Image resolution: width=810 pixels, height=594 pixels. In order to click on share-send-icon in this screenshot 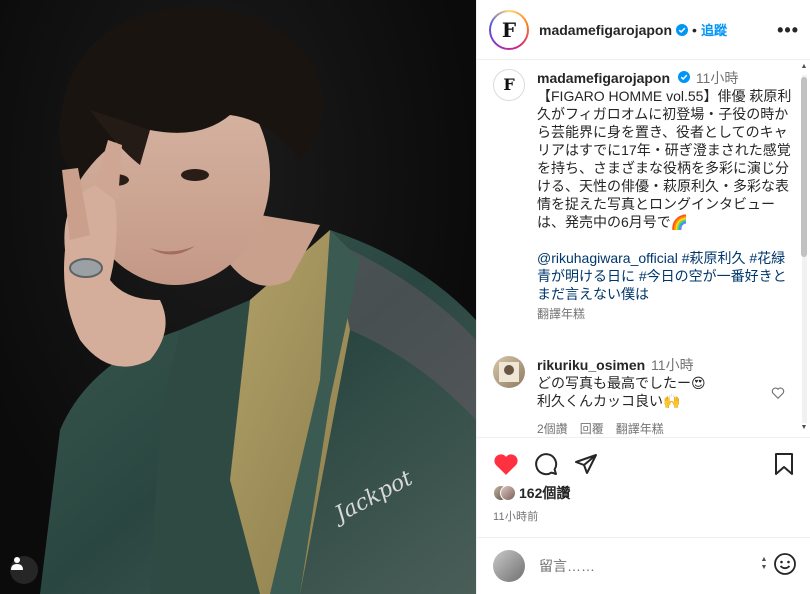, I will do `click(586, 466)`.